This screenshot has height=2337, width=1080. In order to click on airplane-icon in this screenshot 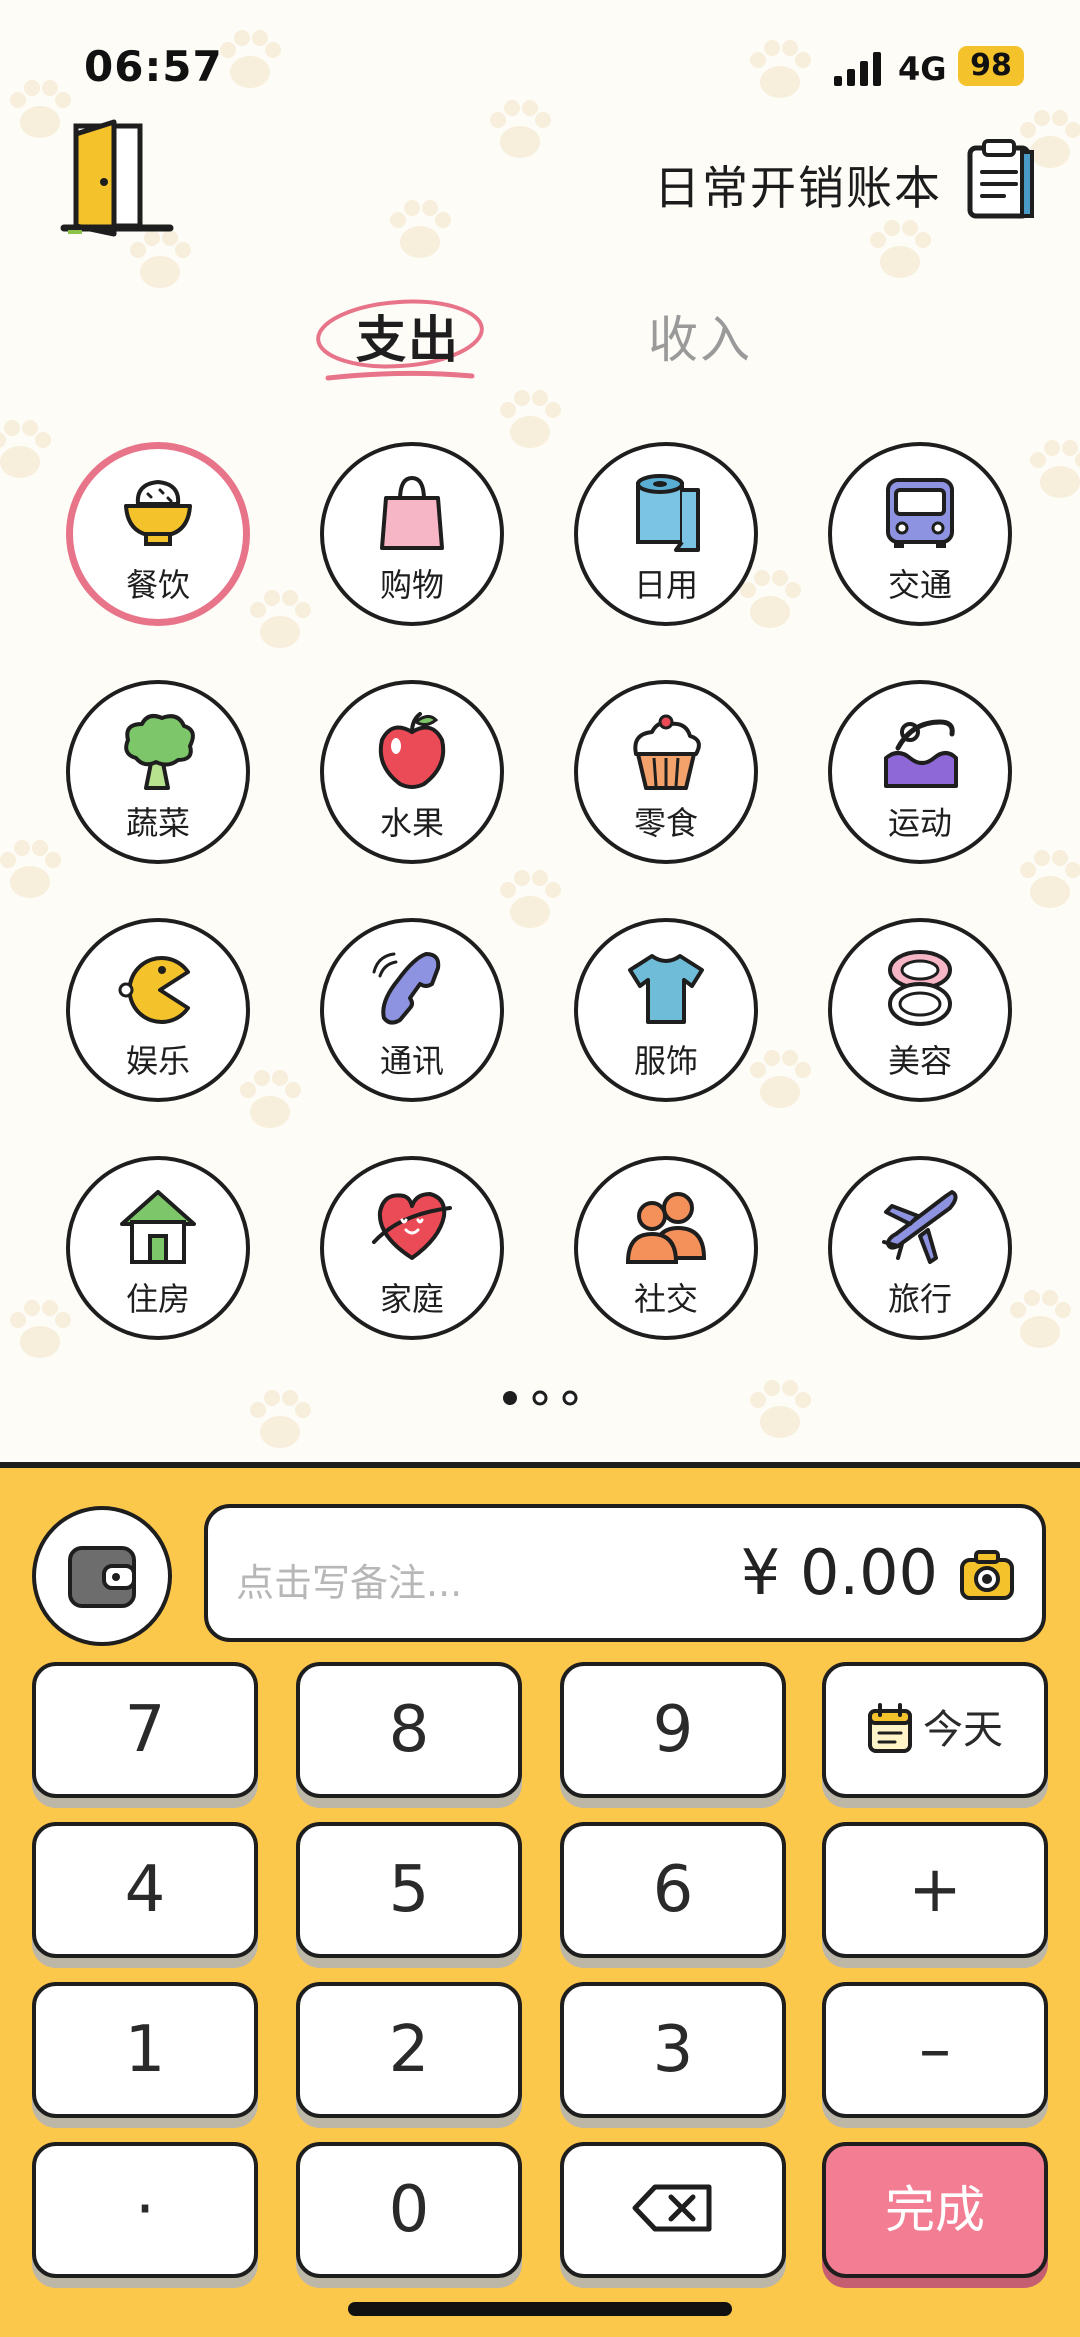, I will do `click(920, 1227)`.